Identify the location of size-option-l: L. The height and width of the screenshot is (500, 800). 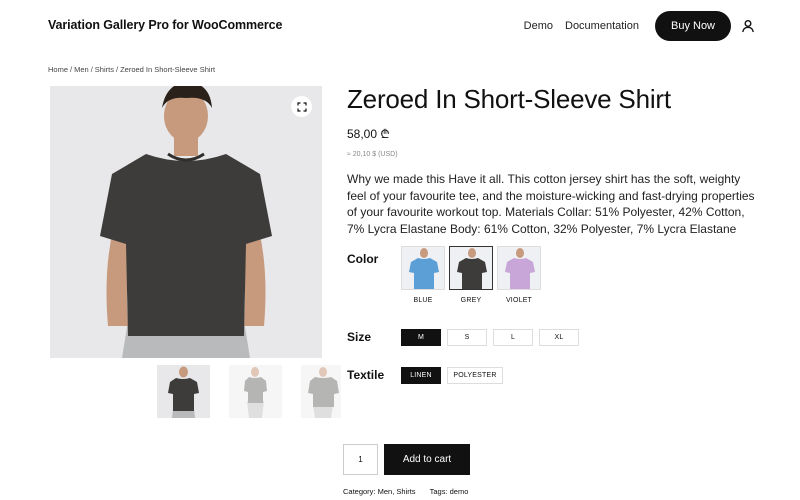
(513, 337).